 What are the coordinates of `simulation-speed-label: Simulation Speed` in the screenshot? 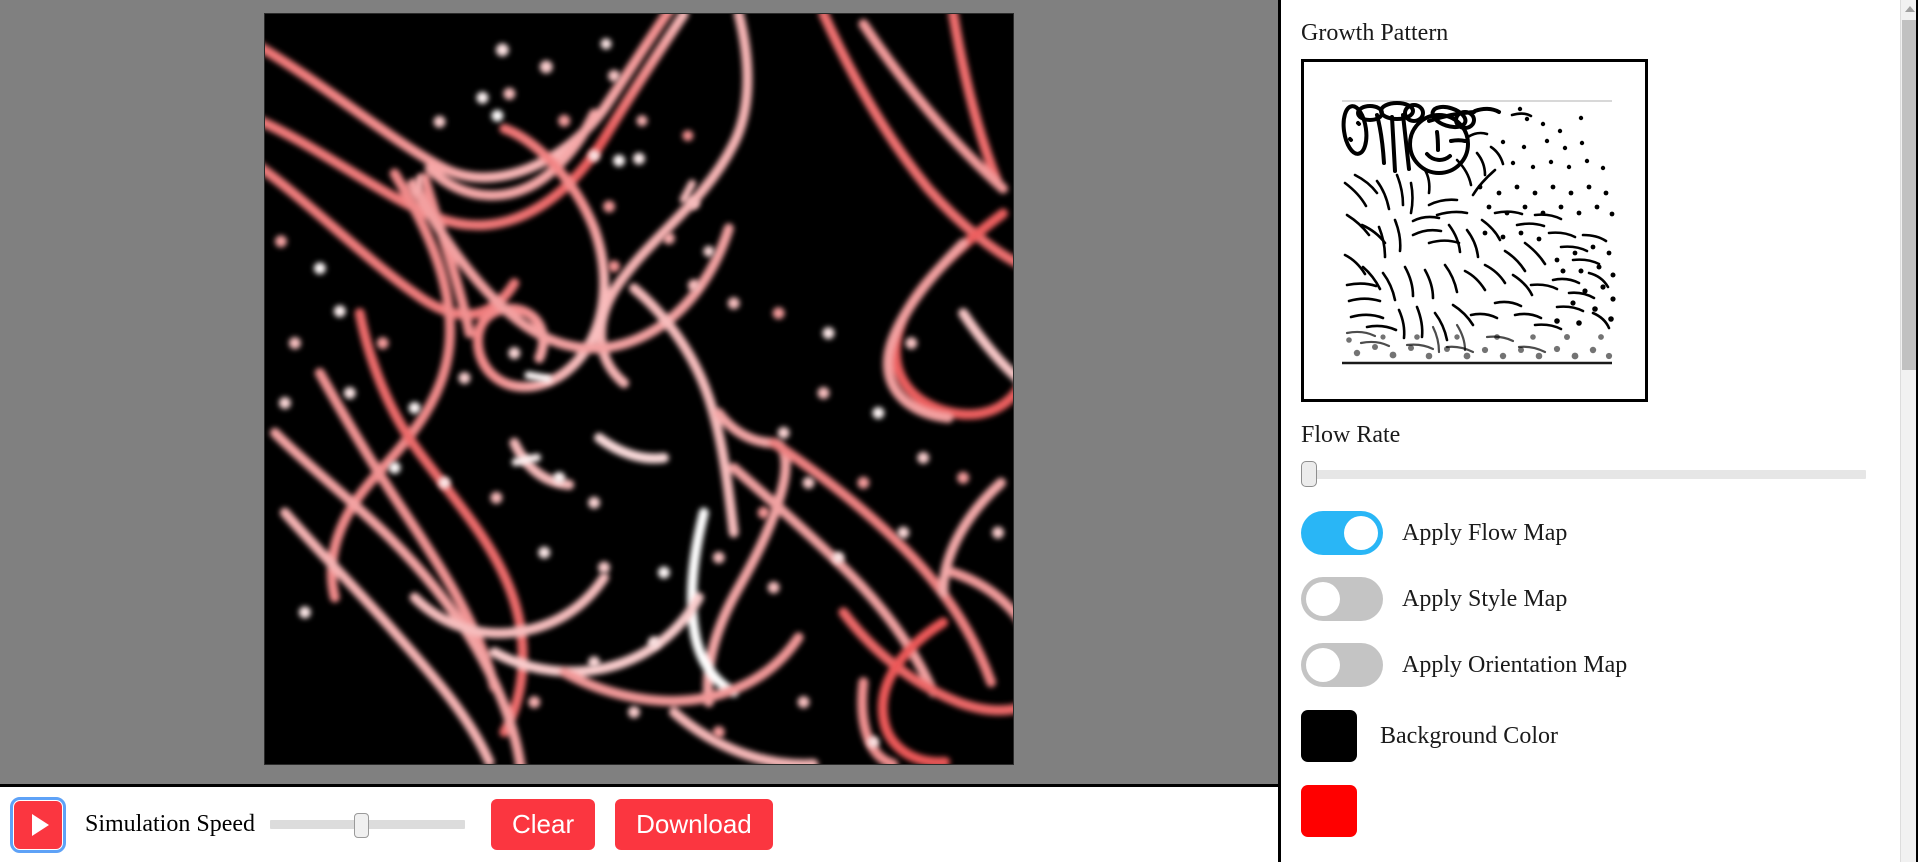 It's located at (170, 824).